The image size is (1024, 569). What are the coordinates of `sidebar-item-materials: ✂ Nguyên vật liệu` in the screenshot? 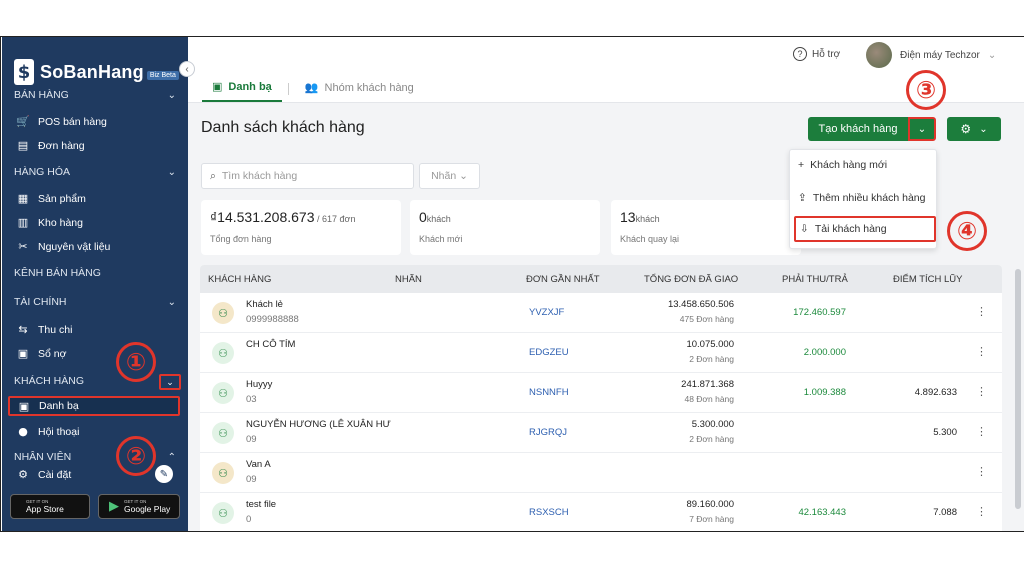 It's located at (63, 246).